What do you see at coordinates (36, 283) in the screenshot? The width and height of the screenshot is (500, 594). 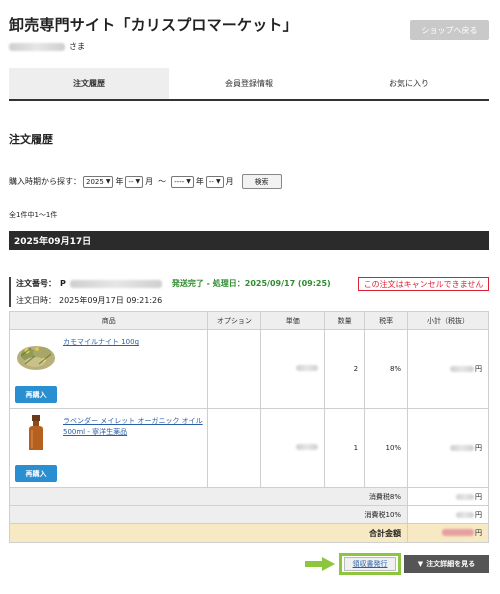 I see `order-number-label: 注文番号：` at bounding box center [36, 283].